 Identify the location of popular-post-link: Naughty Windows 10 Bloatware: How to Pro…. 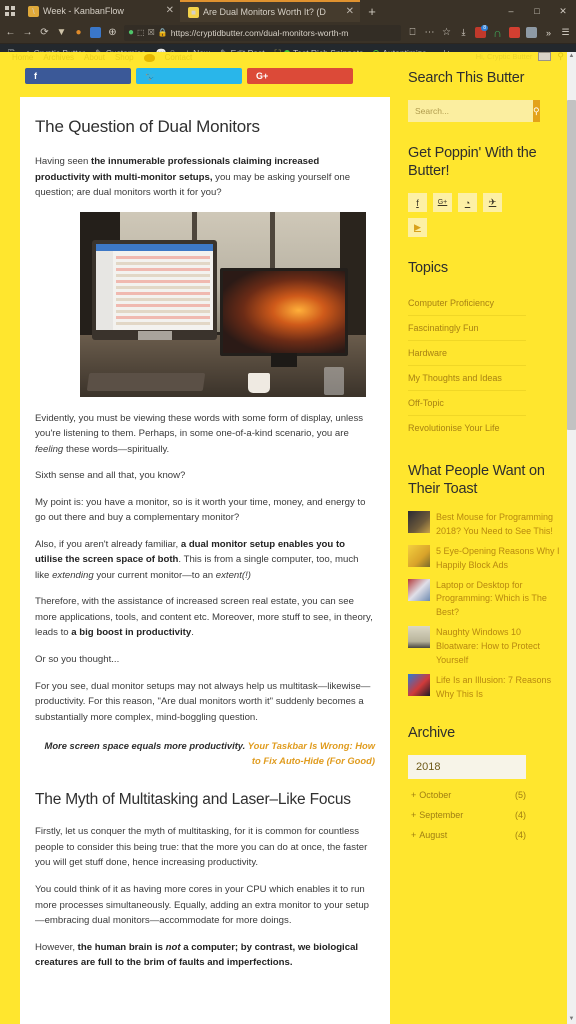
(498, 647).